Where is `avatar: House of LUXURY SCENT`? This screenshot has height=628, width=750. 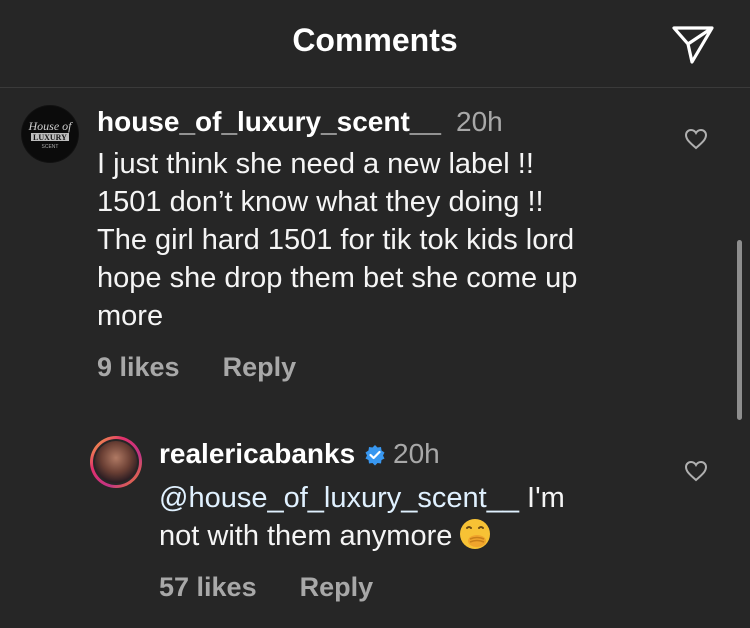
avatar: House of LUXURY SCENT is located at coordinates (50, 134).